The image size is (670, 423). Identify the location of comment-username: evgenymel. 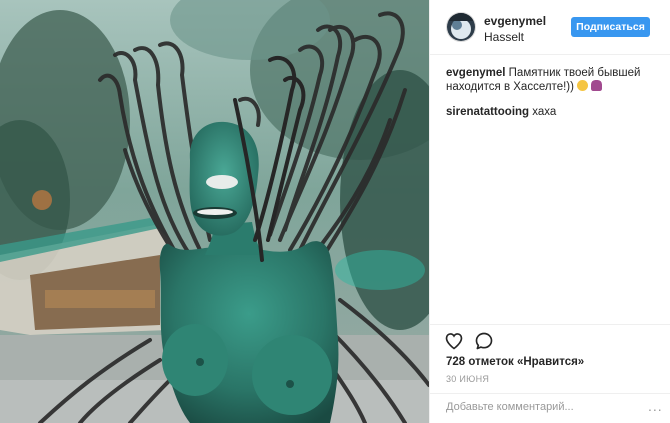
(475, 73).